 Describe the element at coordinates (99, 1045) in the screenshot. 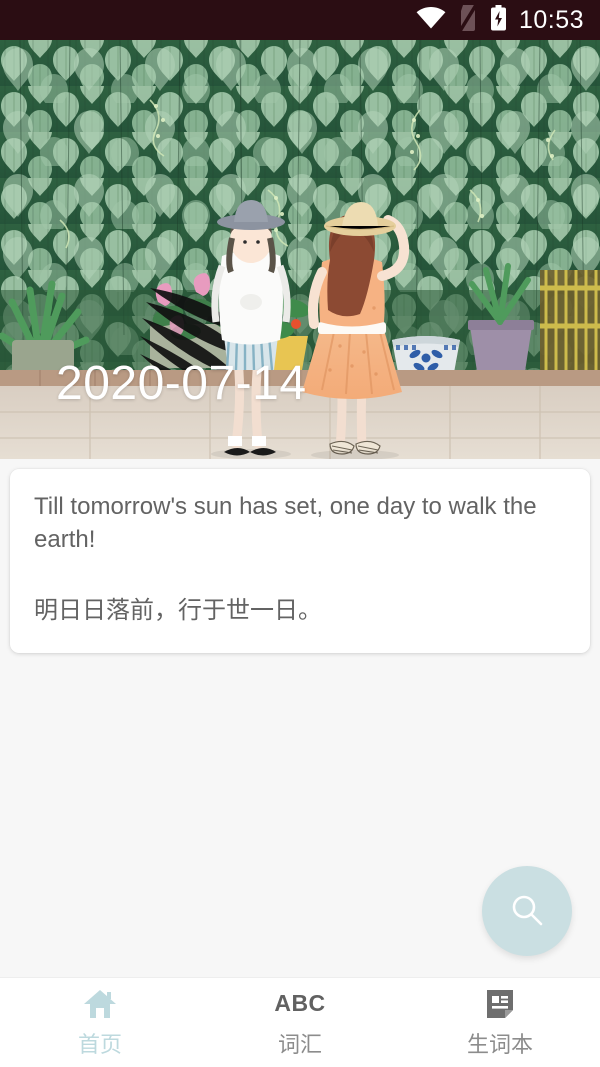

I see `nav-label-home: 首页` at that location.